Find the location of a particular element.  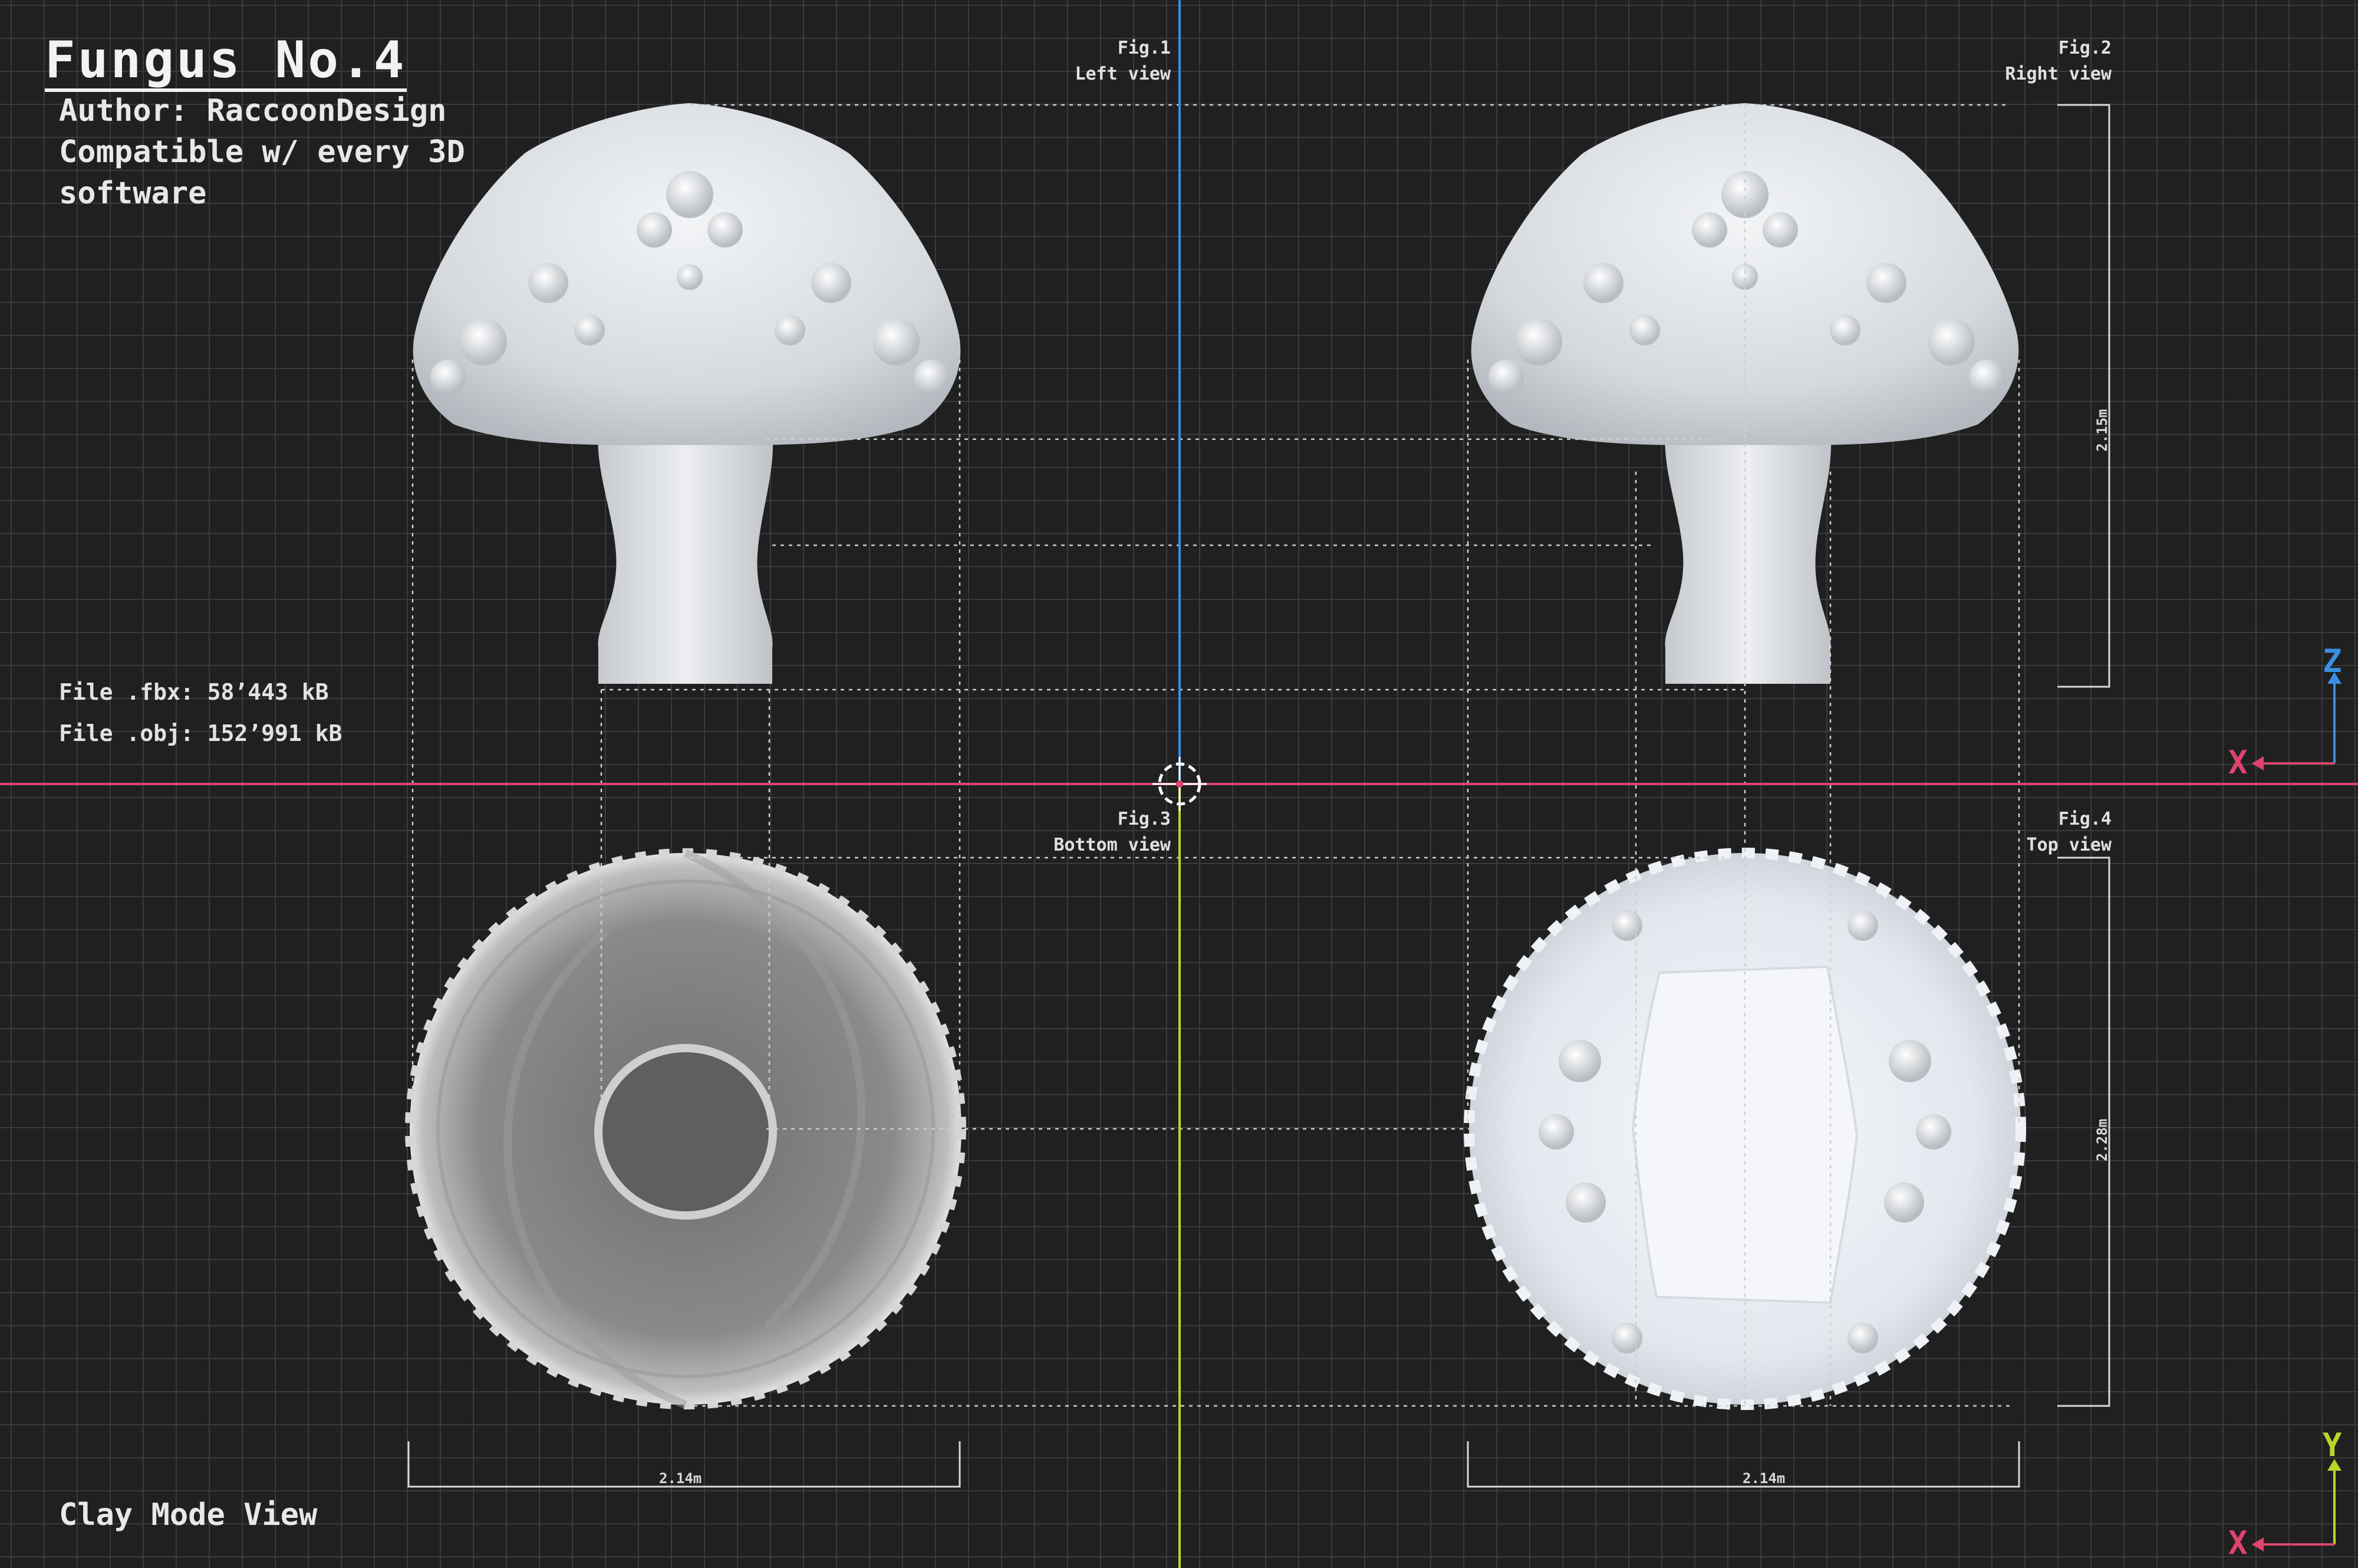

axis-gizmo-upper is located at coordinates (2296, 721).